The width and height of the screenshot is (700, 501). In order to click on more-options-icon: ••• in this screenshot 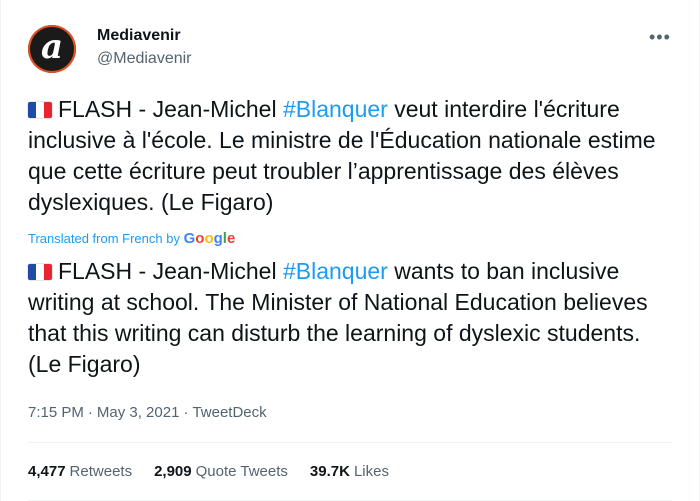, I will do `click(660, 37)`.